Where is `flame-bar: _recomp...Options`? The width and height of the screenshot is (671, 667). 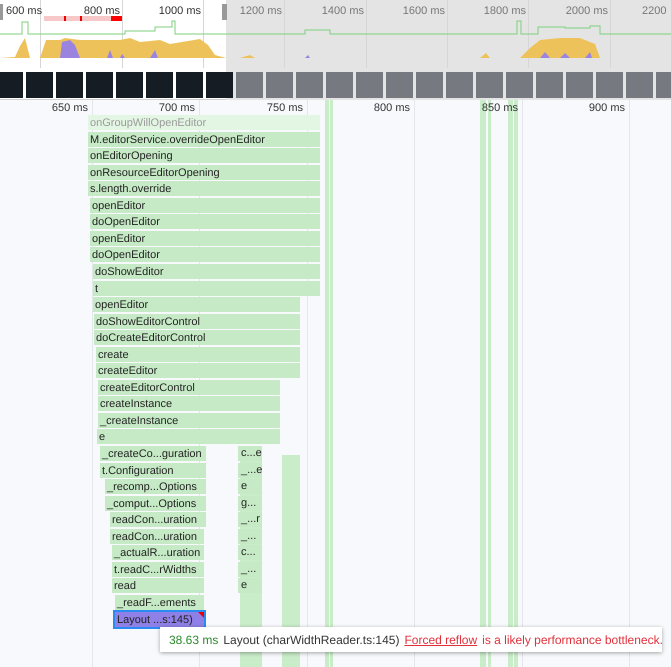
flame-bar: _recomp...Options is located at coordinates (155, 486).